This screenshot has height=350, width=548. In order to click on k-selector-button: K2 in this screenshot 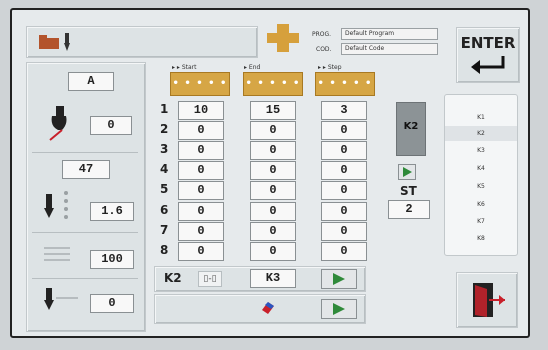, I will do `click(411, 129)`.